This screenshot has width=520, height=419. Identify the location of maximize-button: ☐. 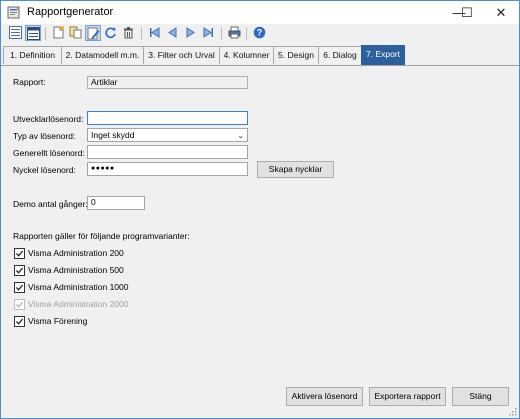
(467, 12).